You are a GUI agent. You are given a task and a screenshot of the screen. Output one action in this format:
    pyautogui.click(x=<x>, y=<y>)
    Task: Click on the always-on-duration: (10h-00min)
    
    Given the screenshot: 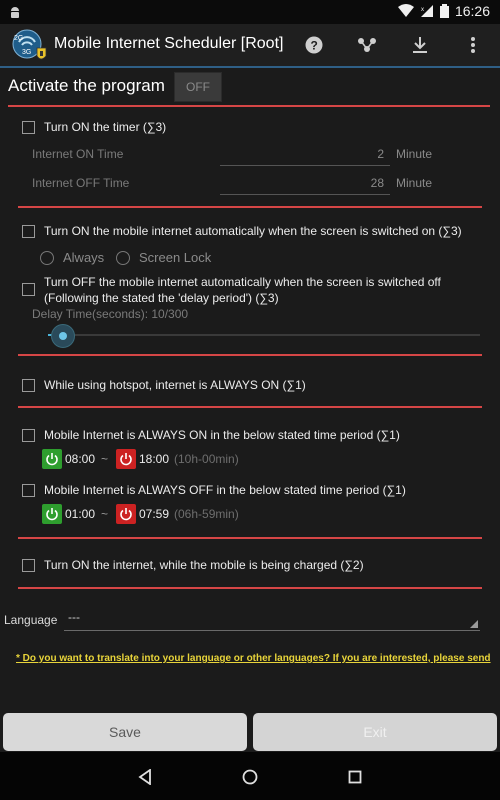 What is the action you would take?
    pyautogui.click(x=206, y=459)
    